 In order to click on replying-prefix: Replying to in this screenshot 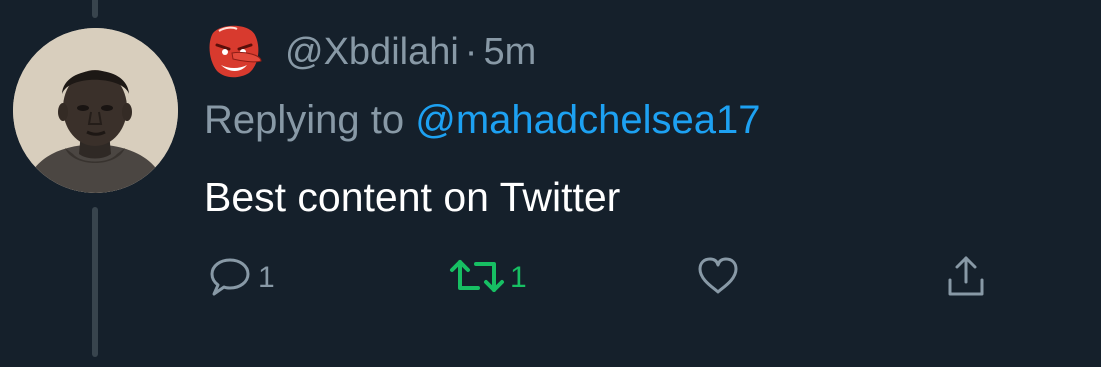, I will do `click(310, 120)`.